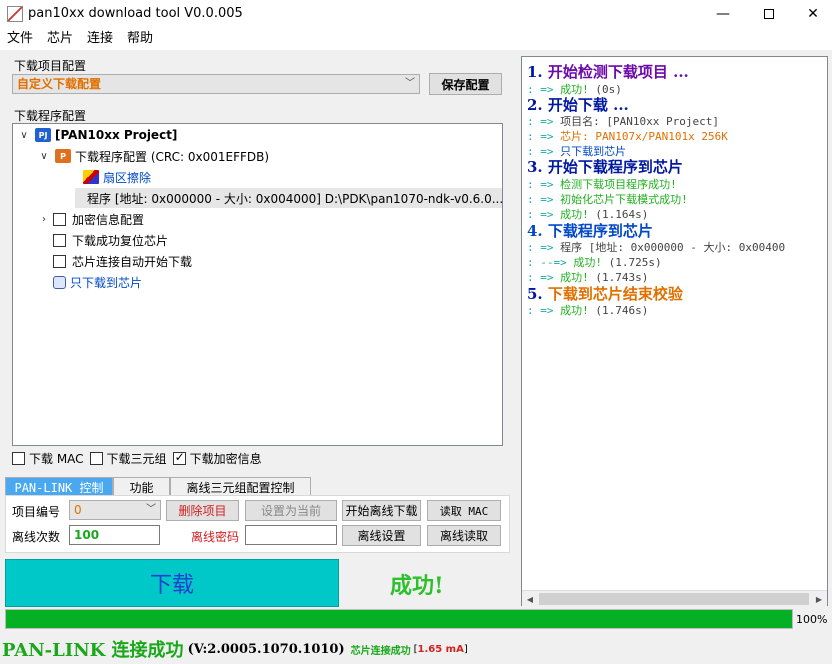 The image size is (832, 664). What do you see at coordinates (417, 586) in the screenshot?
I see `result-text: 成功!` at bounding box center [417, 586].